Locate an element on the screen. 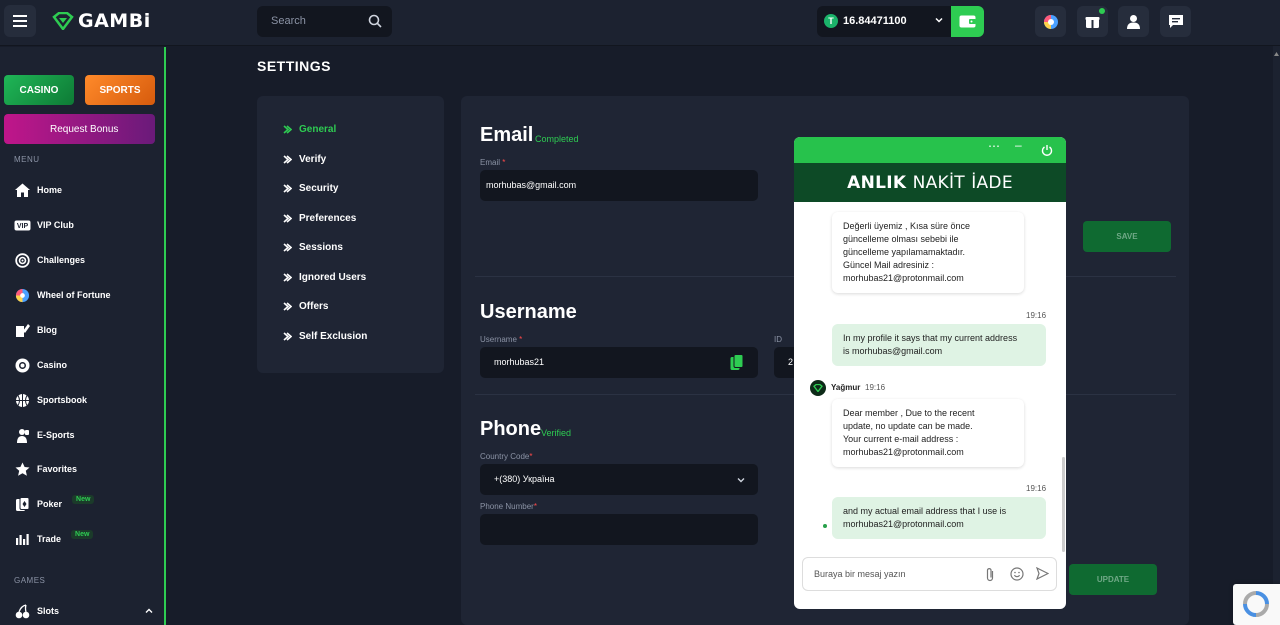 This screenshot has width=1280, height=625. sidebar-item-vip-club: VIP VIP Club is located at coordinates (44, 225).